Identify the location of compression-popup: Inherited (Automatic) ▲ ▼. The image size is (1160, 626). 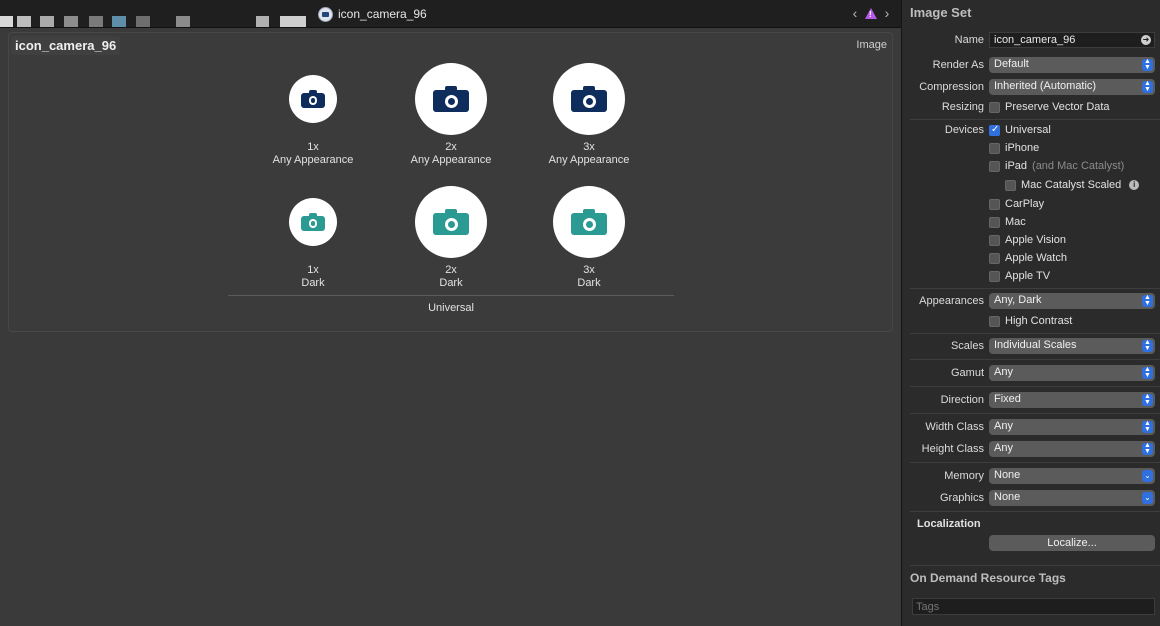
(1072, 87).